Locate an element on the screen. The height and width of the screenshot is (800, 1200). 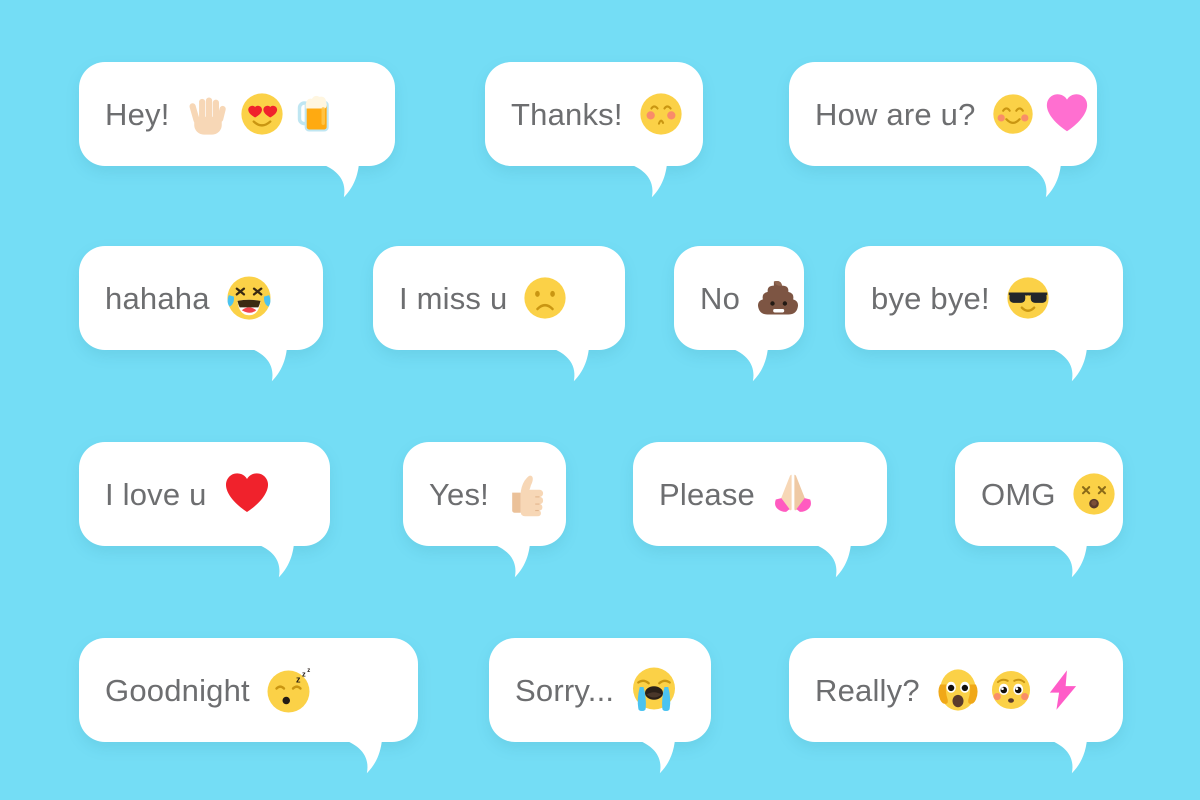
bubble-content: Please is located at coordinates (760, 494).